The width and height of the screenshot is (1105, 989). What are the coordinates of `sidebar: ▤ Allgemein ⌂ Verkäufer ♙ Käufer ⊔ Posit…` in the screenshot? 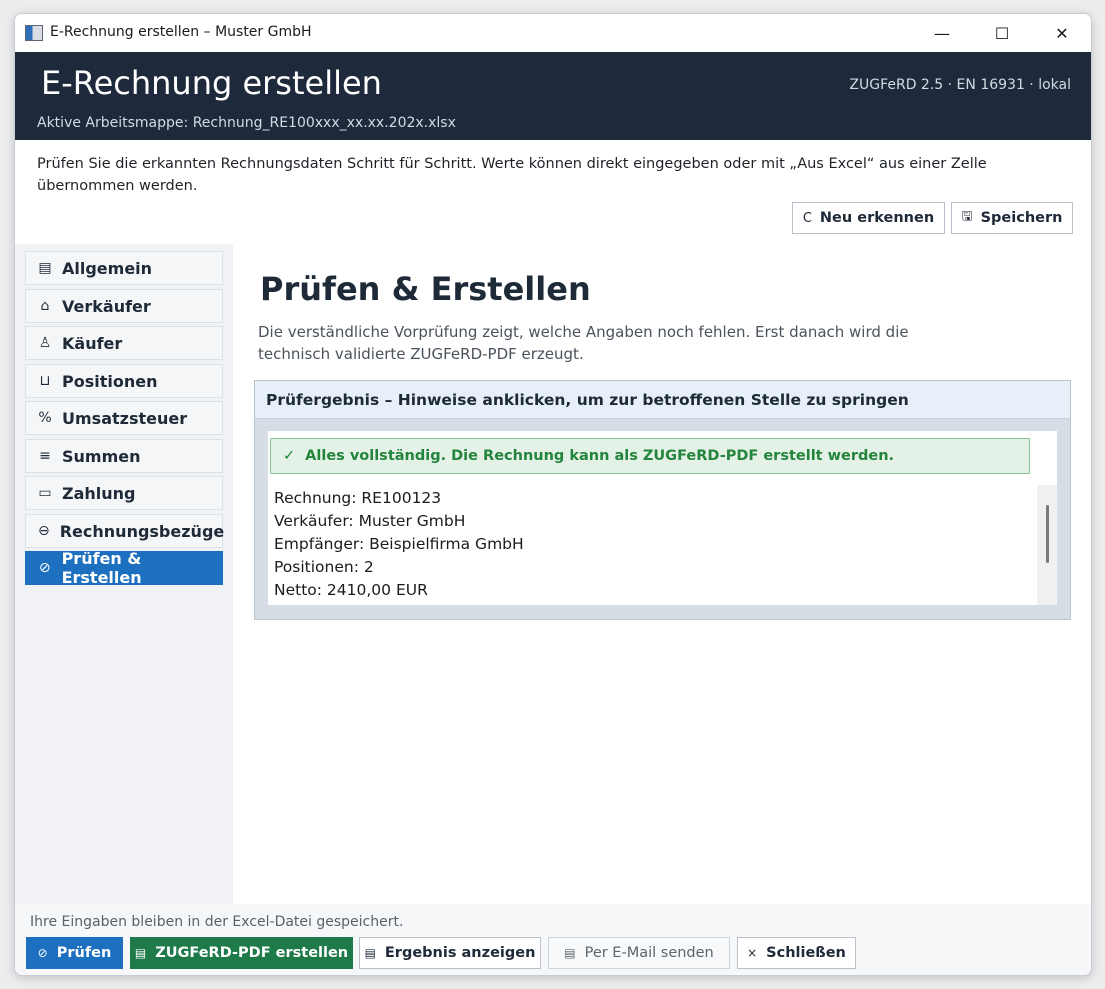 It's located at (124, 574).